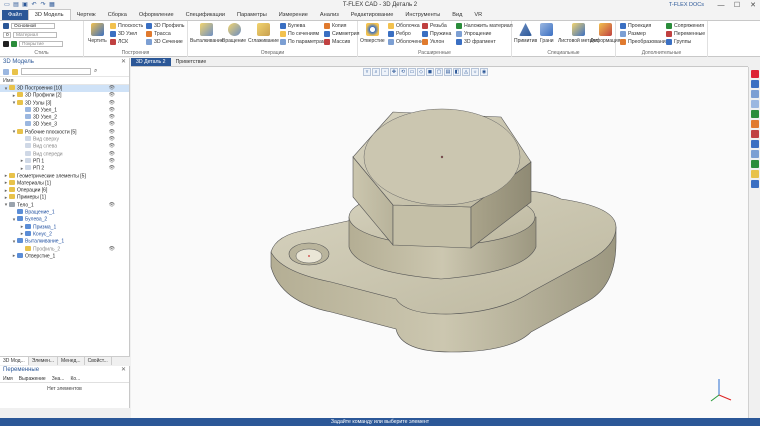 The width and height of the screenshot is (760, 426). I want to click on tree-search-input, so click(56, 71).